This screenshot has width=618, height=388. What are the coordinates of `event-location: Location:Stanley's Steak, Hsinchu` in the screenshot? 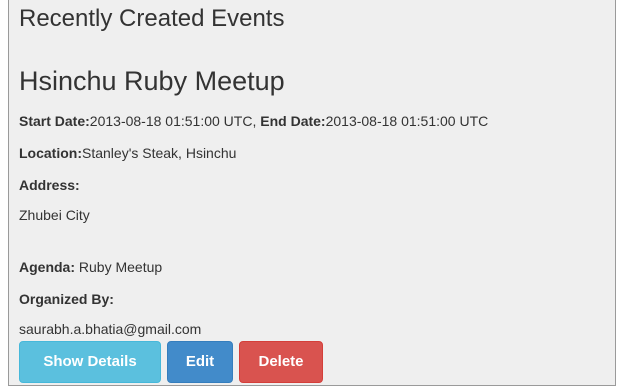 It's located at (127, 153).